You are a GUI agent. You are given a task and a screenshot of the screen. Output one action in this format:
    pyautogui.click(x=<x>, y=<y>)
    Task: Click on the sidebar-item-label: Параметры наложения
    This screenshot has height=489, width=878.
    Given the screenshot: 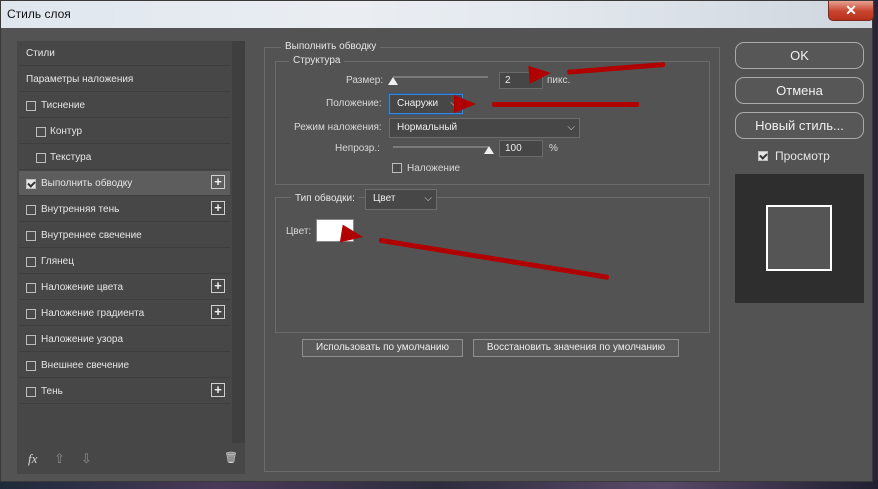 What is the action you would take?
    pyautogui.click(x=80, y=79)
    